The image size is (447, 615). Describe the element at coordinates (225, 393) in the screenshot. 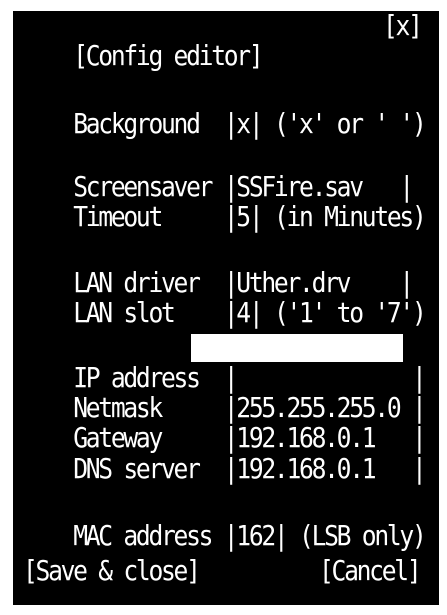

I see `field-row-netmask: Netmask |255.255.255.0 |` at that location.